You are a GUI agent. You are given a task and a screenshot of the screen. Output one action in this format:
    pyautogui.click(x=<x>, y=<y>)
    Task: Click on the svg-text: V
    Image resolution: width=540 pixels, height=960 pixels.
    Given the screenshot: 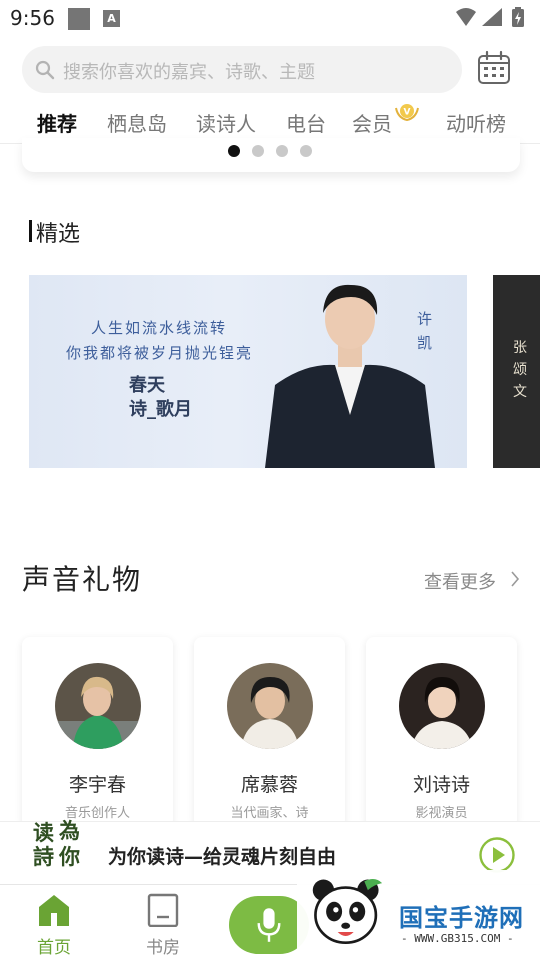 What is the action you would take?
    pyautogui.click(x=407, y=113)
    